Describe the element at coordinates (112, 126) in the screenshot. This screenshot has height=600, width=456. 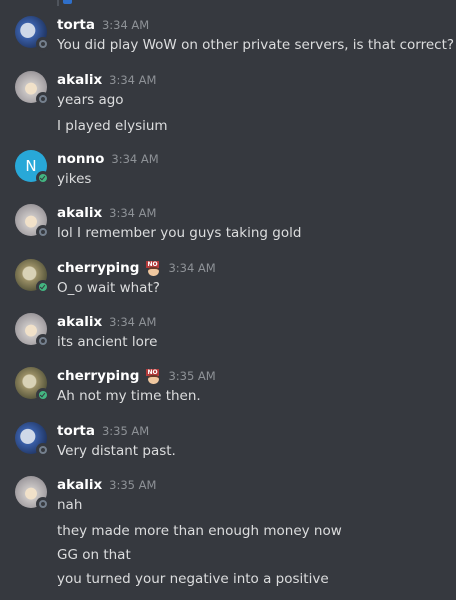
I see `message-text: I played elysium` at that location.